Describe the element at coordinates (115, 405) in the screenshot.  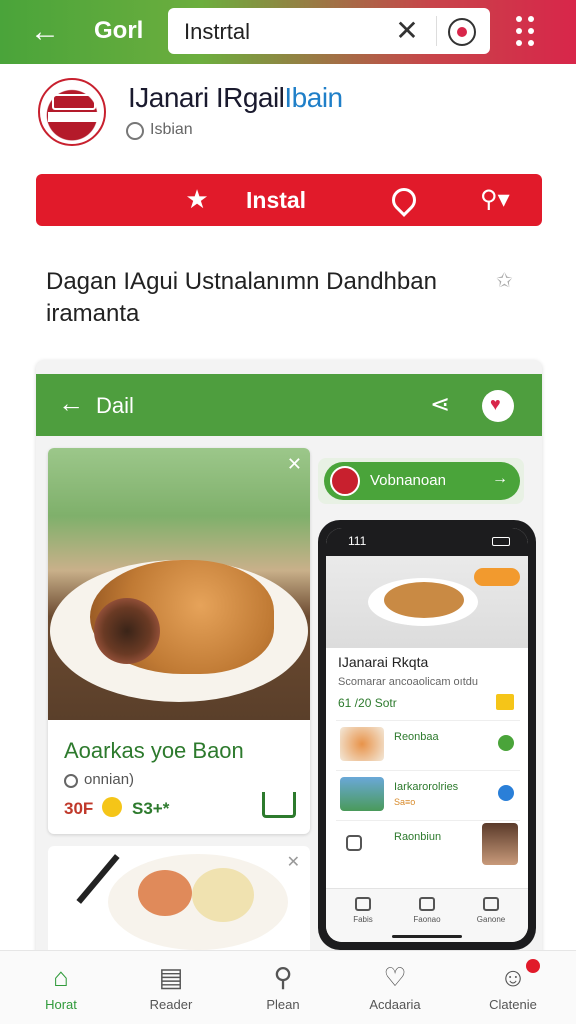
I see `screenshot-bar-title: Dail` at that location.